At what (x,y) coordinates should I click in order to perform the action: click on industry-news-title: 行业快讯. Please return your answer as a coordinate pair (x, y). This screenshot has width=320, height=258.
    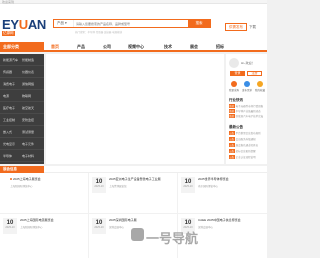
    Looking at the image, I should click on (236, 100).